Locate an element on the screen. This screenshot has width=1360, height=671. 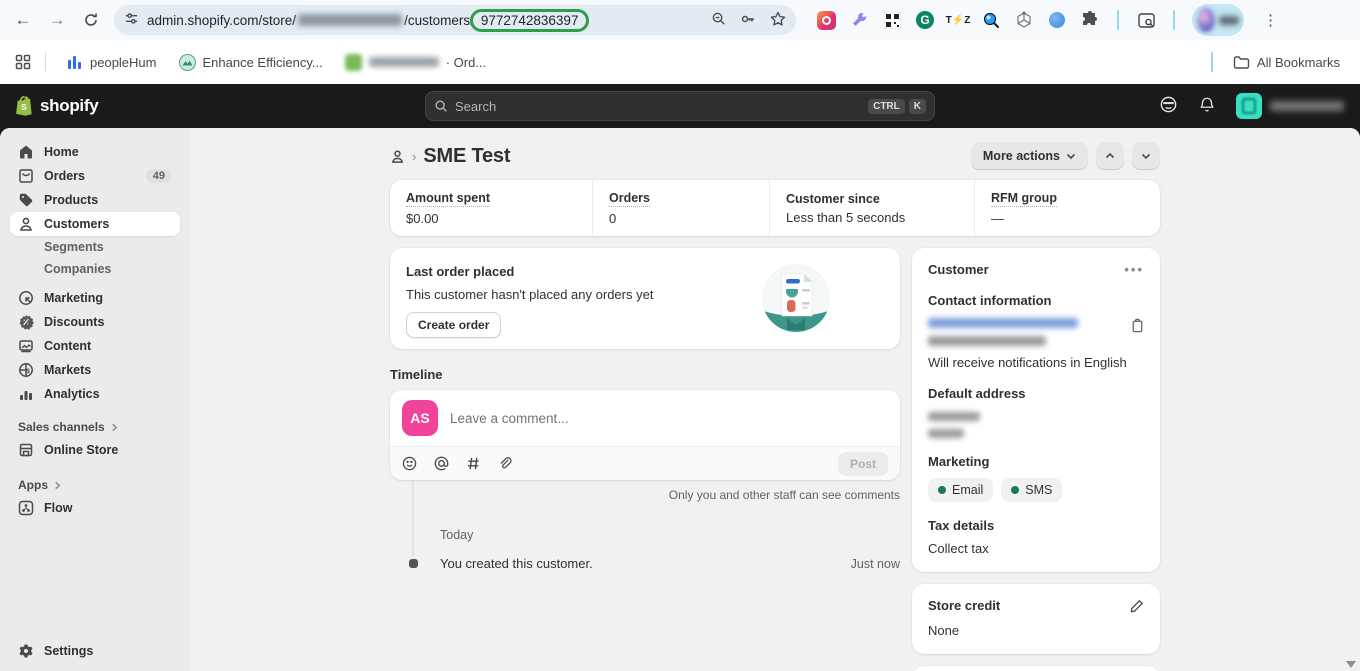
next-customer-button is located at coordinates (1146, 156).